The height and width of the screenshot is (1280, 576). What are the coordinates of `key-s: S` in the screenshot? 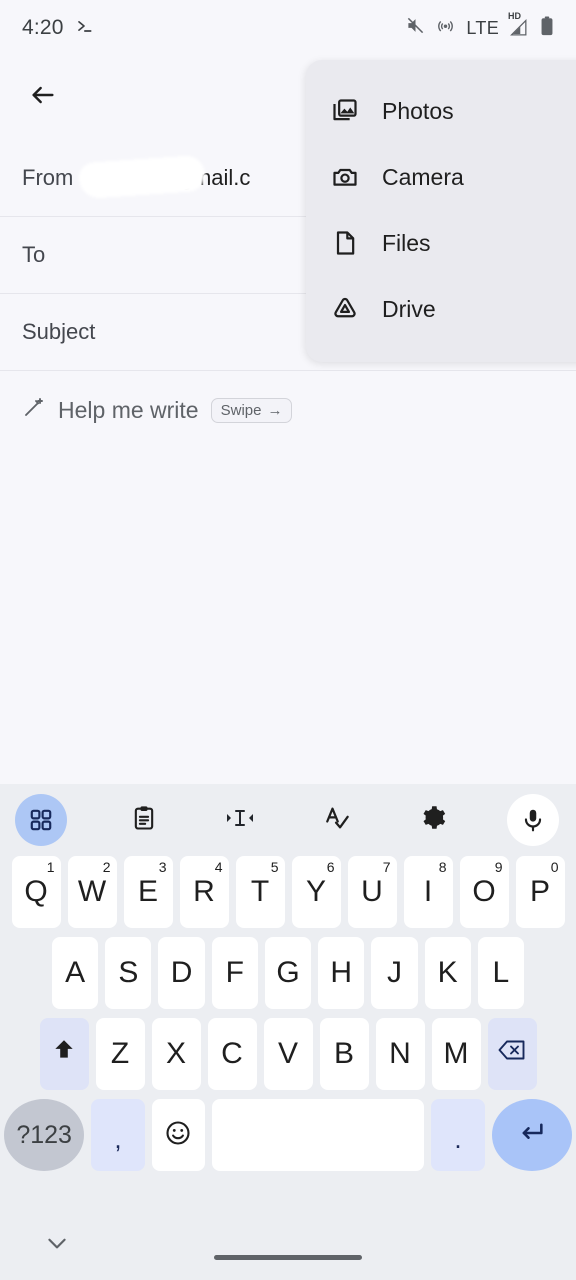 It's located at (128, 973).